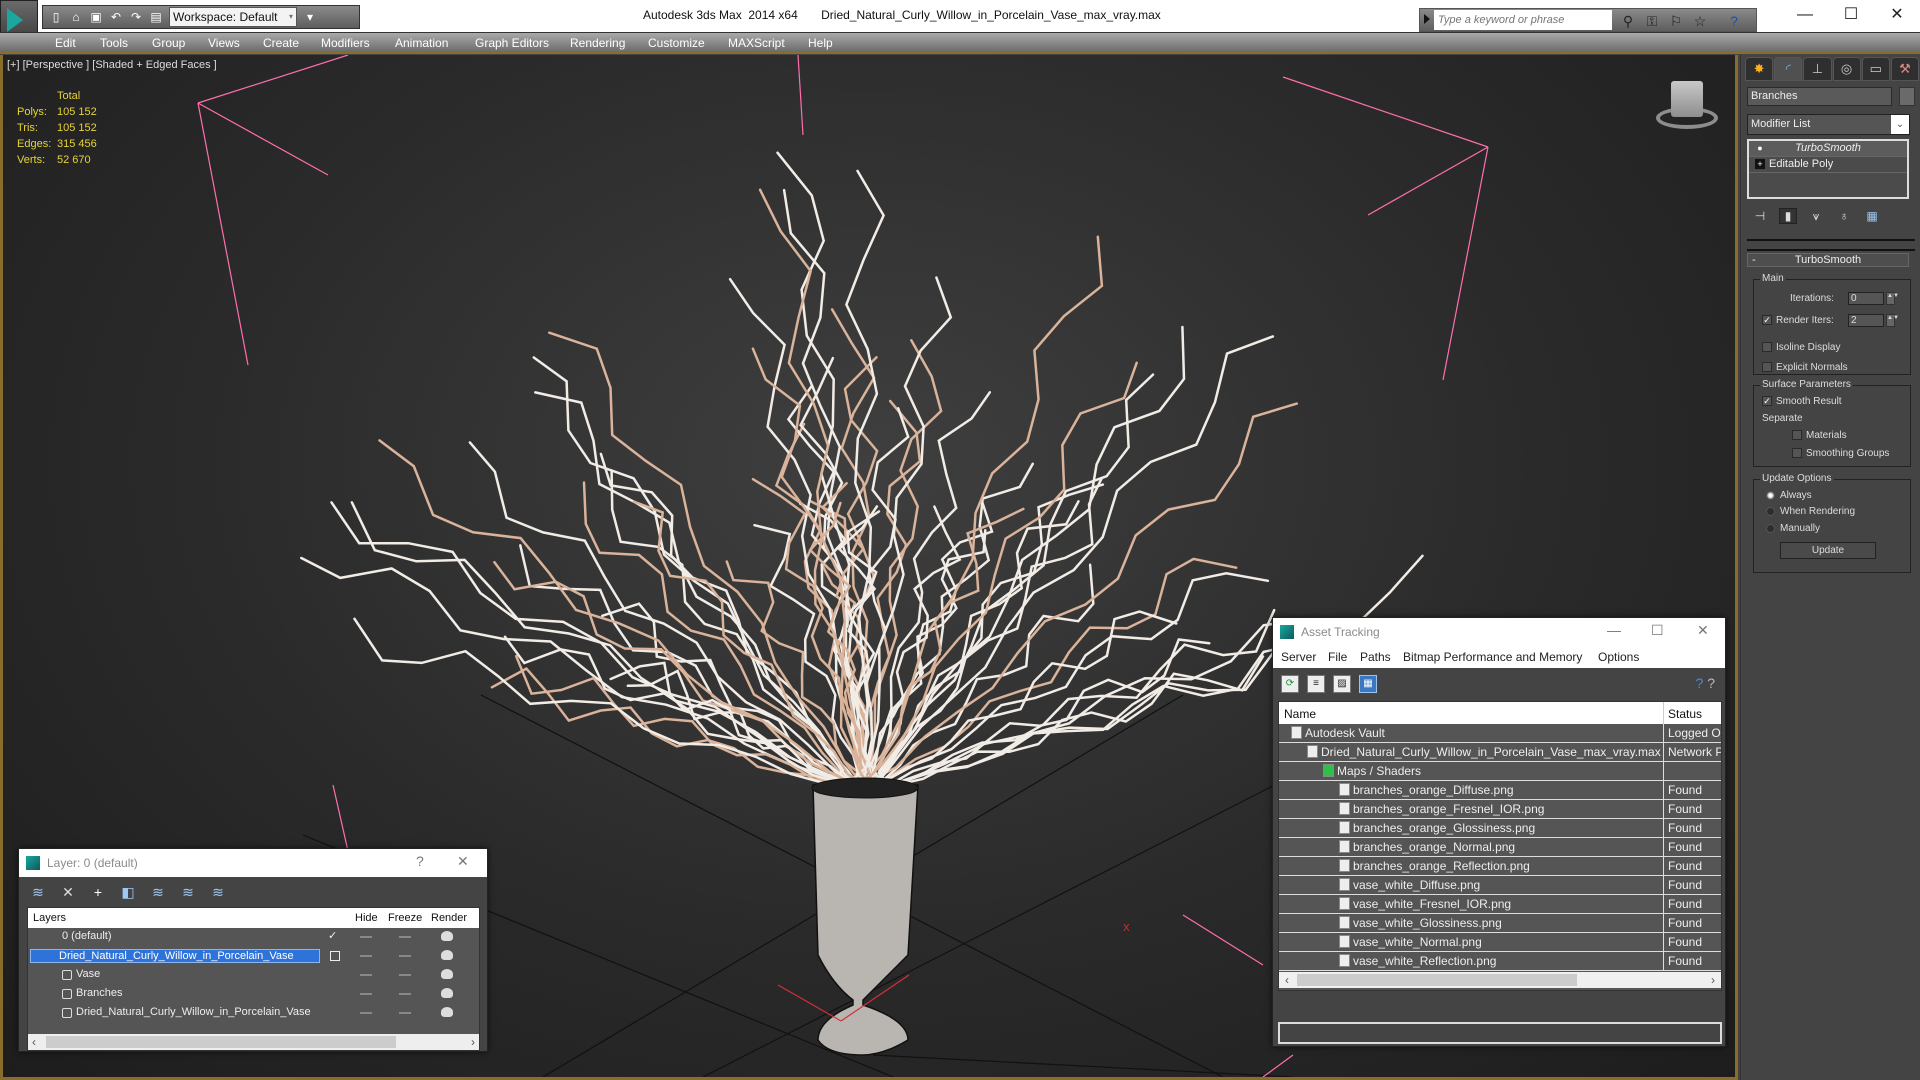  Describe the element at coordinates (1828, 165) in the screenshot. I see `stack-item-editable-poly: + Editable Poly` at that location.